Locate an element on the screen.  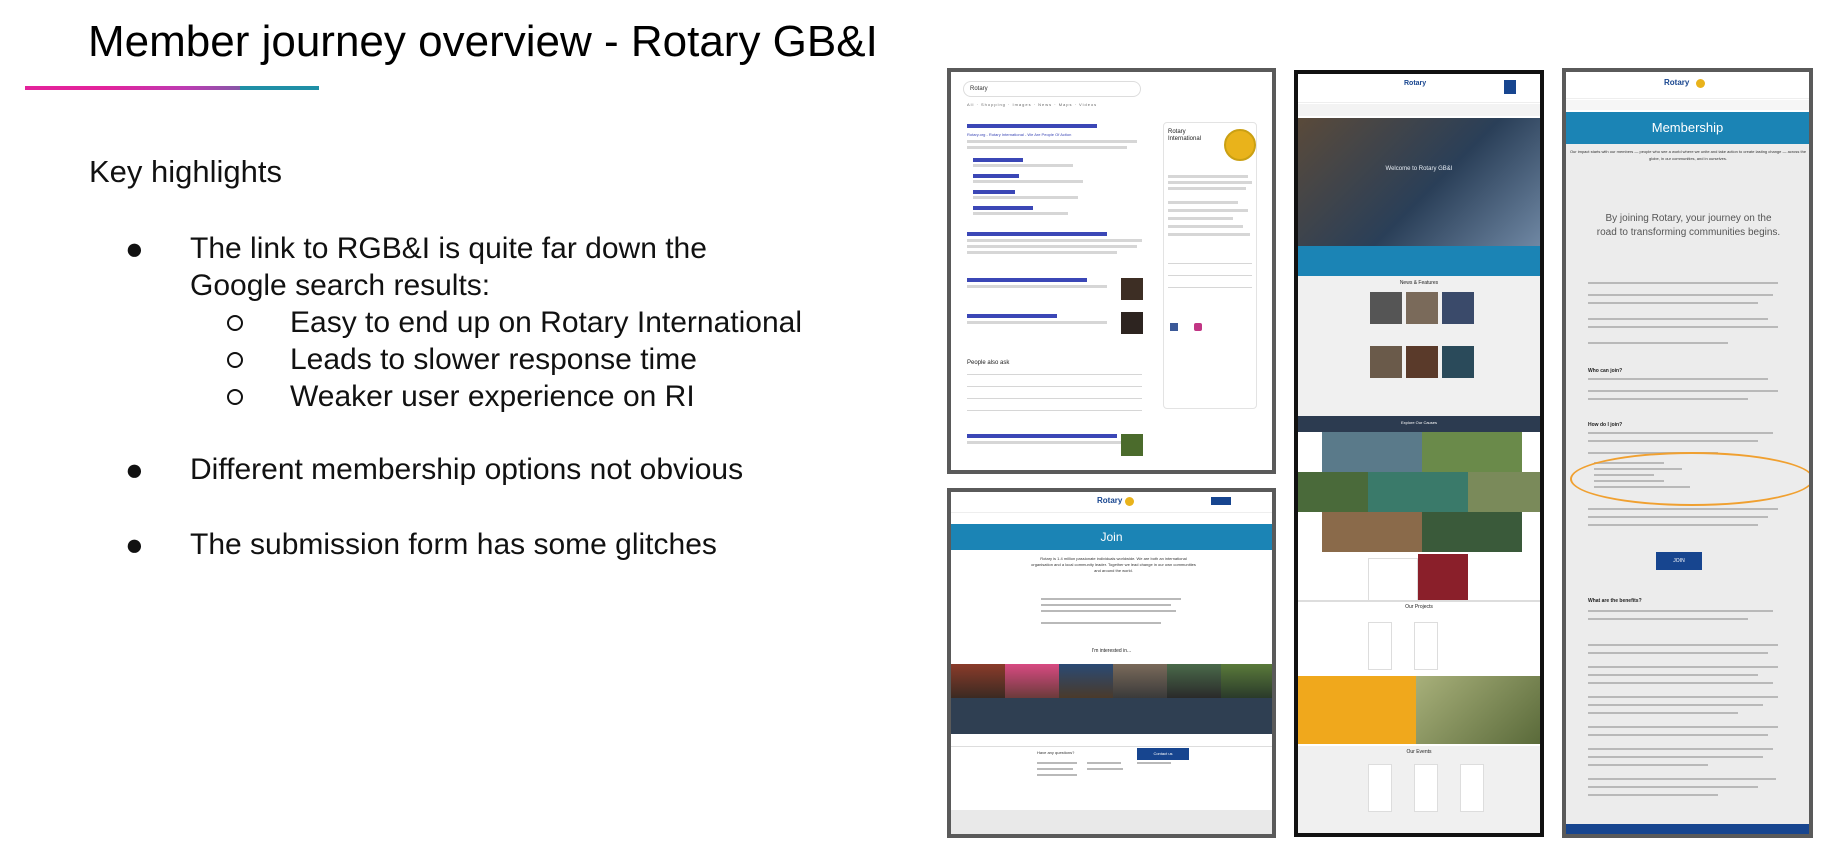
key-highlights-heading: Key highlights is located at coordinates (186, 171).